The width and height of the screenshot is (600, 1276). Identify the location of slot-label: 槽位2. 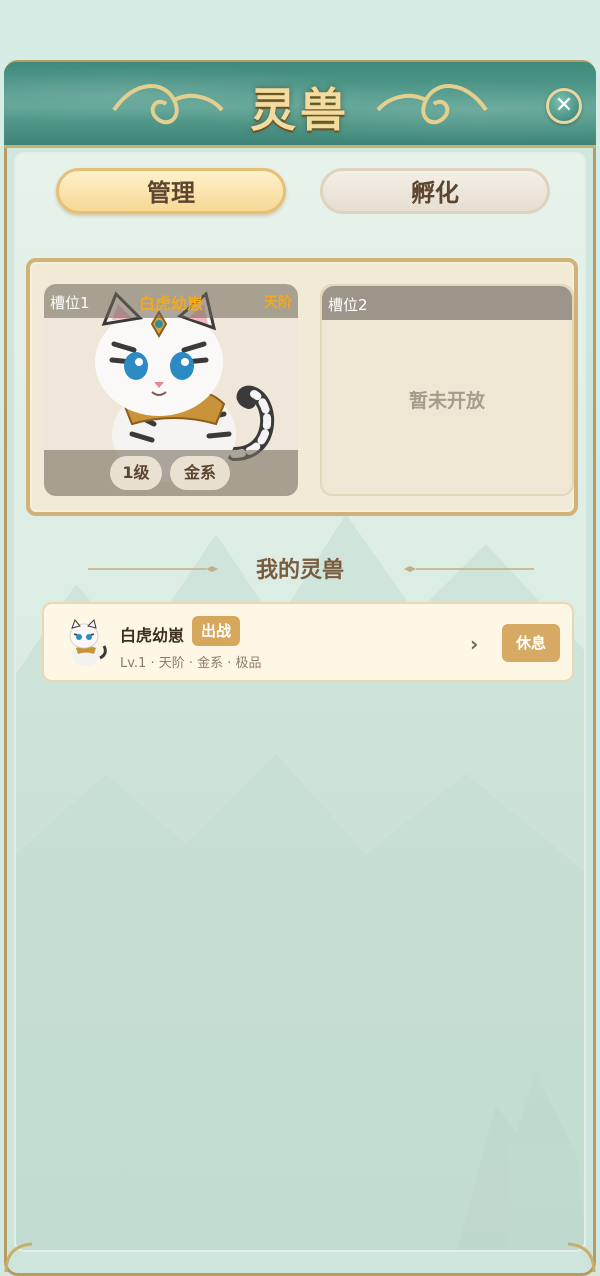
(348, 305).